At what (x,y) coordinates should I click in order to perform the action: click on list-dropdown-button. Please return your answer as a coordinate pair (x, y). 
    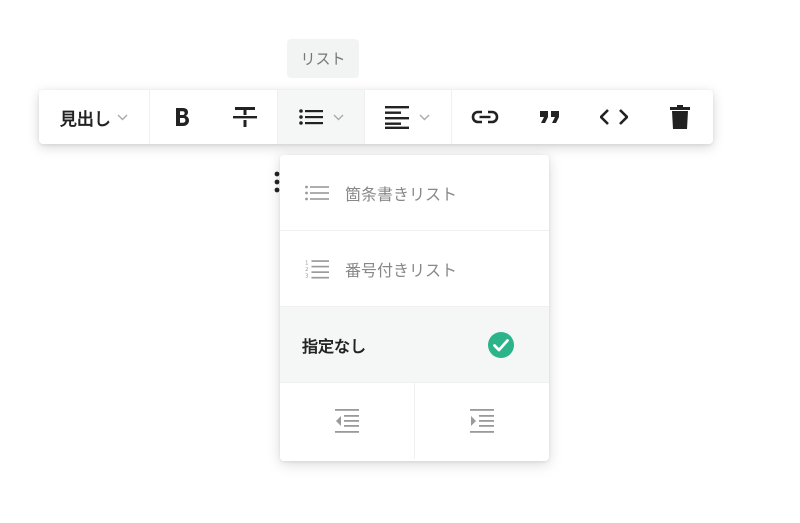
    Looking at the image, I should click on (321, 117).